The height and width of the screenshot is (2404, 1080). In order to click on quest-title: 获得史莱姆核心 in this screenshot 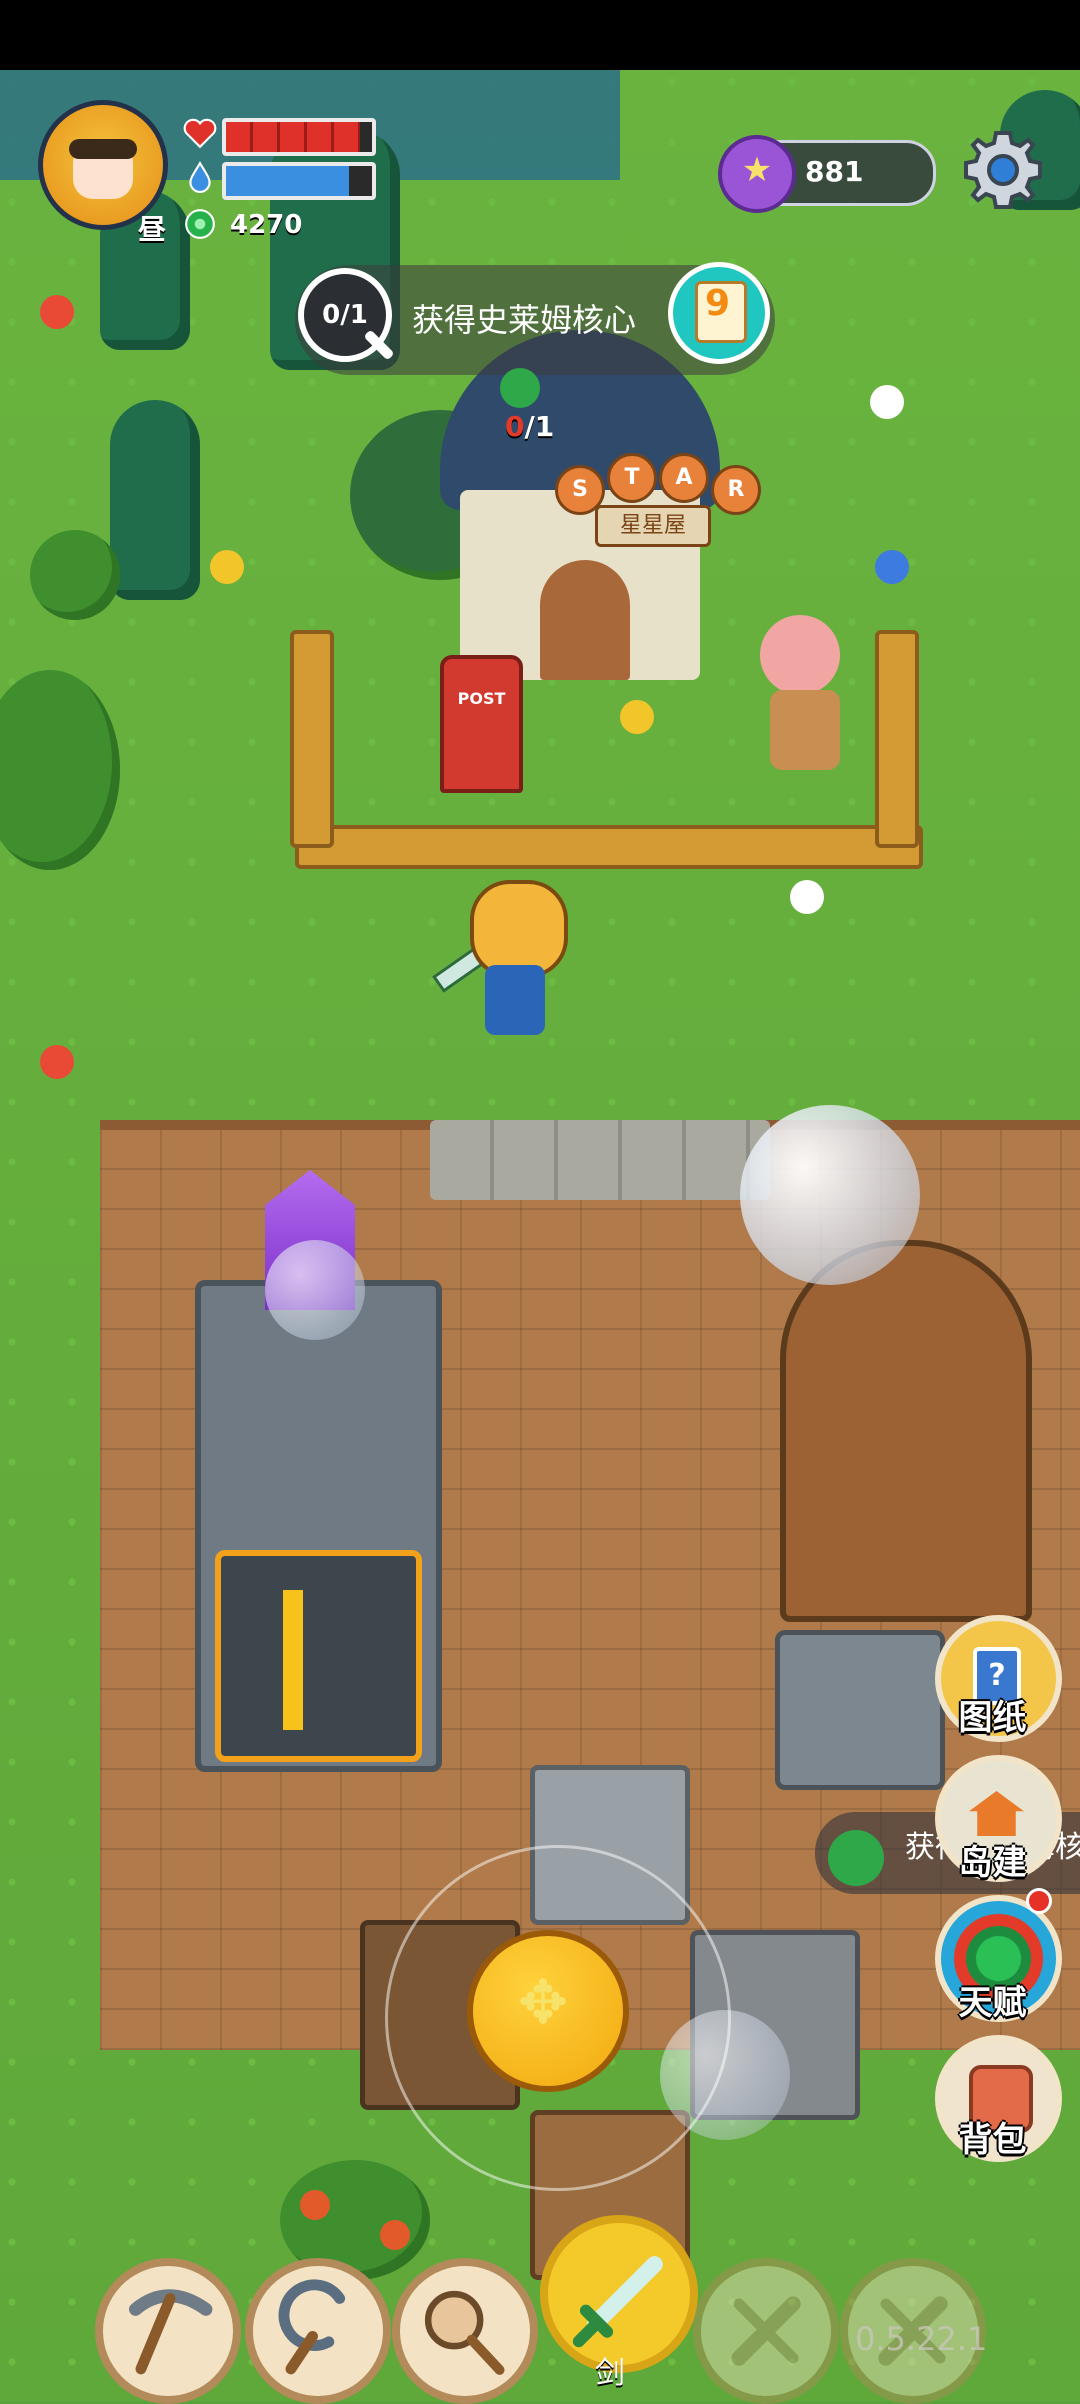, I will do `click(524, 320)`.